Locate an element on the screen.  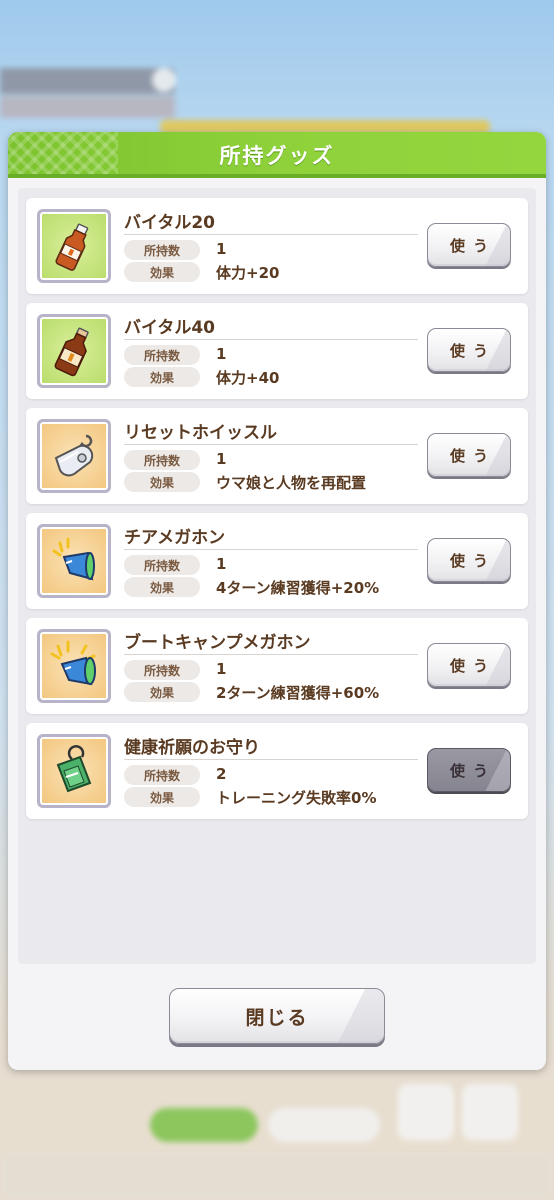
bg-status-bar is located at coordinates (87, 81).